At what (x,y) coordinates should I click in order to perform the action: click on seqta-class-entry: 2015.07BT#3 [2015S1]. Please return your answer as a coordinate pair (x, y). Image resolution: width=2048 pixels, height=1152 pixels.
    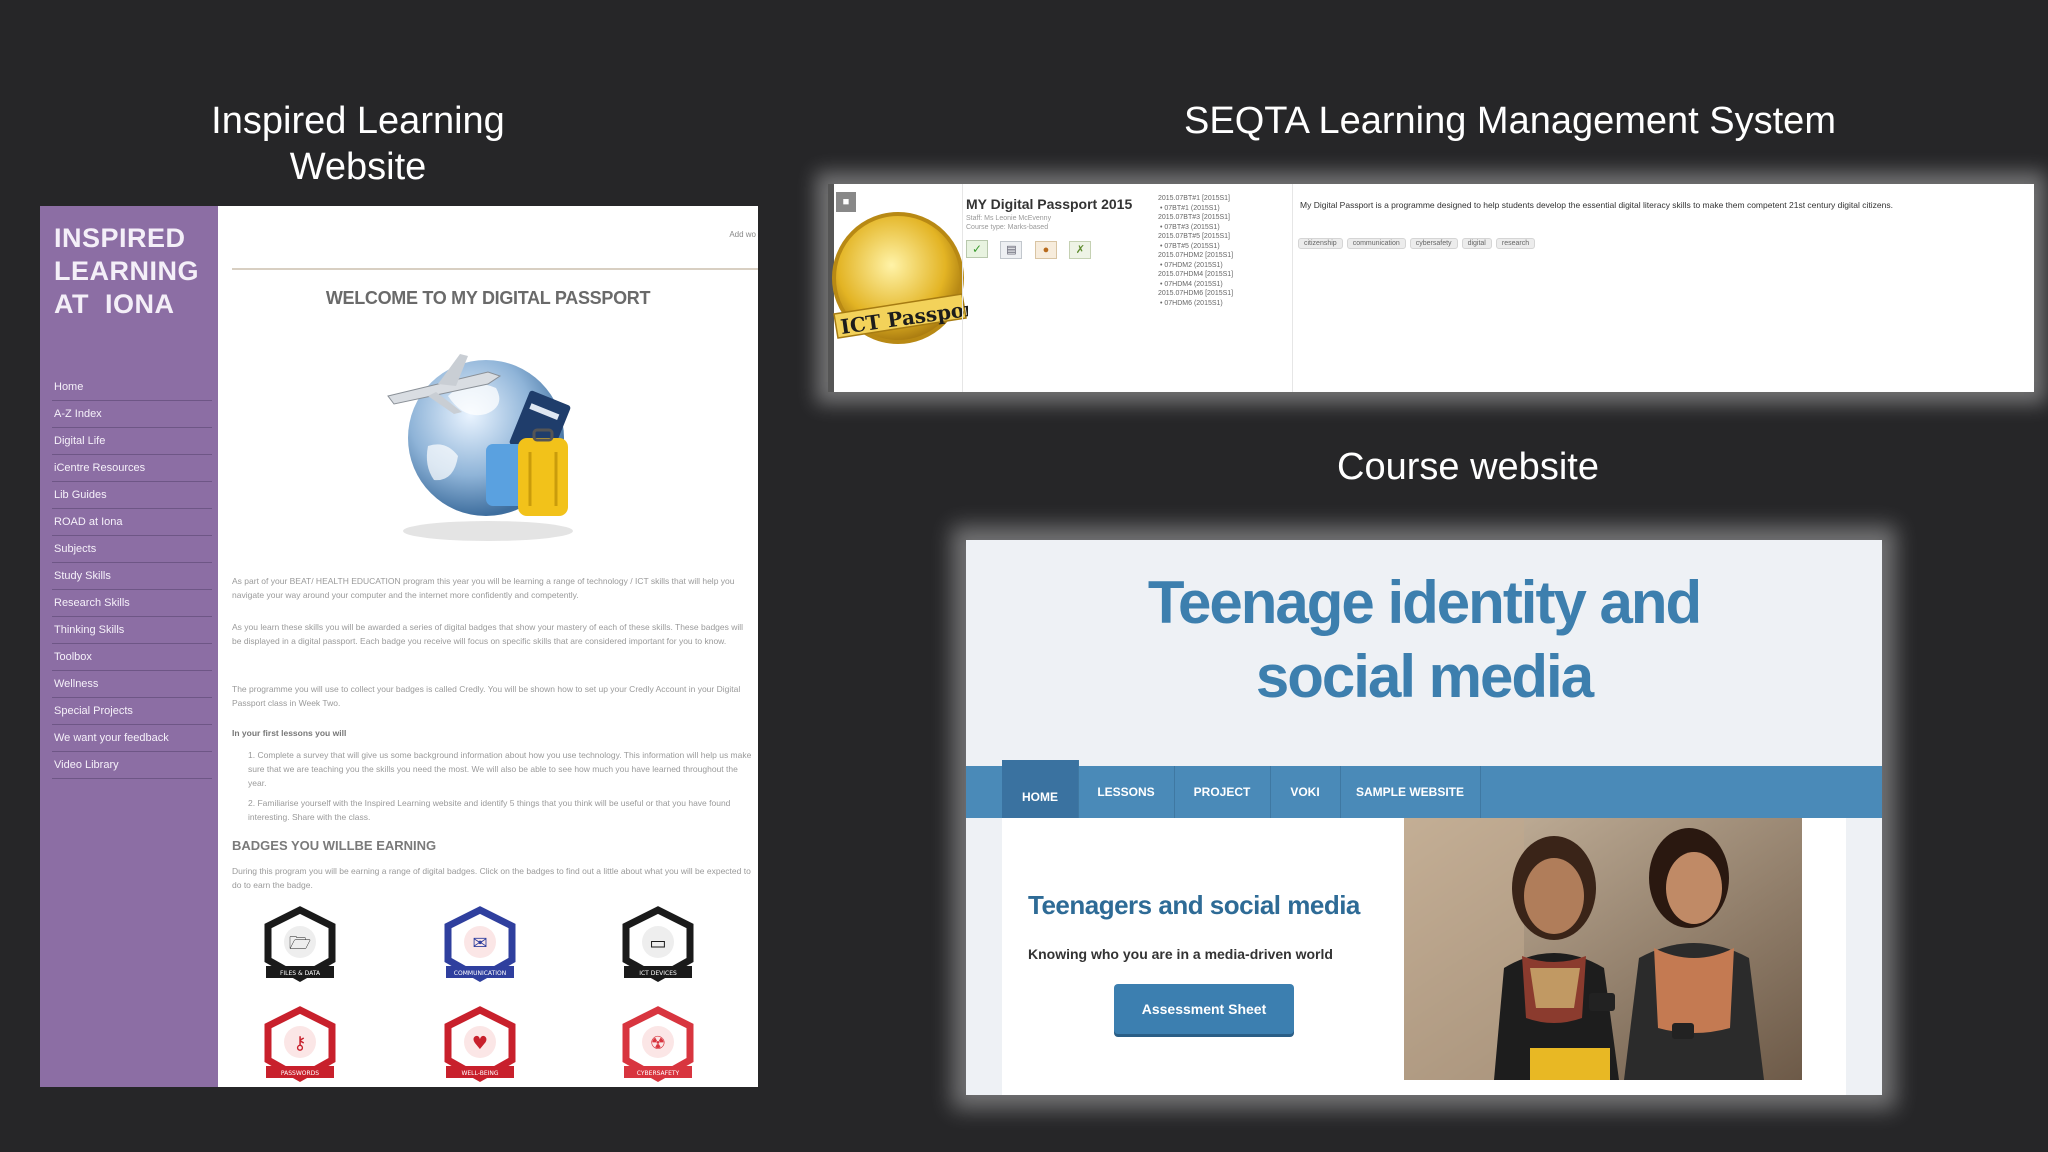
    Looking at the image, I should click on (1223, 218).